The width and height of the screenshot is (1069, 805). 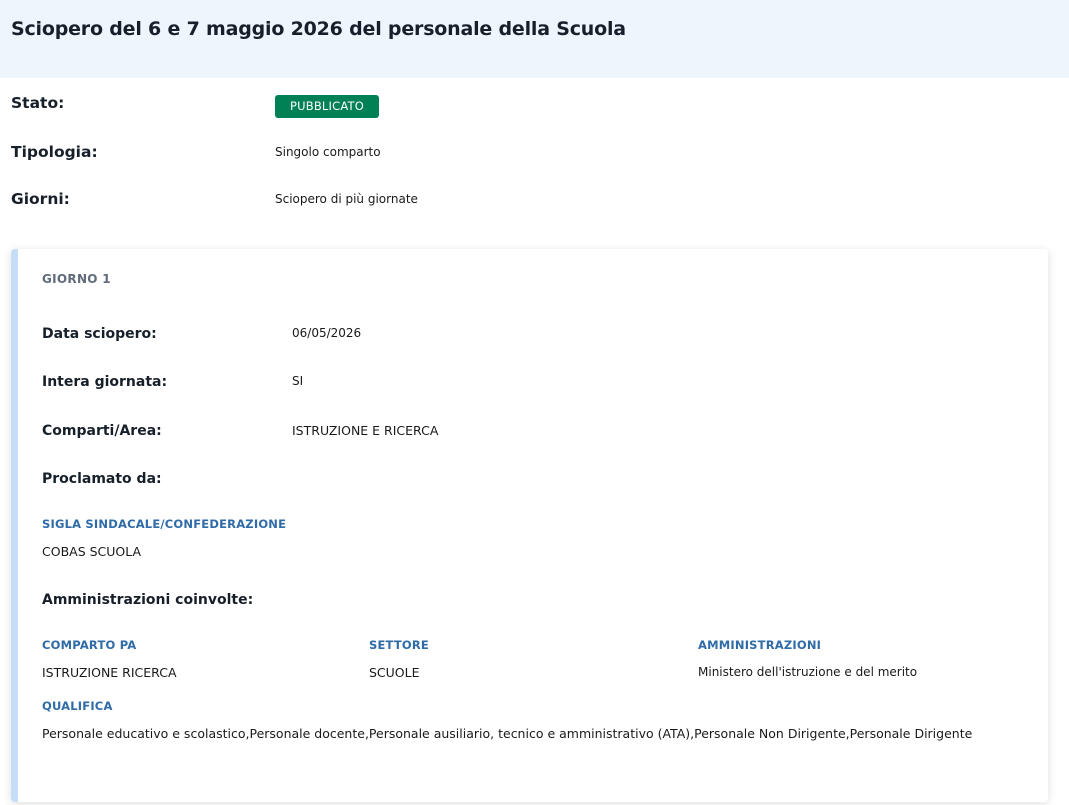 What do you see at coordinates (365, 430) in the screenshot?
I see `comparti-value: ISTRUZIONE E RICERCA` at bounding box center [365, 430].